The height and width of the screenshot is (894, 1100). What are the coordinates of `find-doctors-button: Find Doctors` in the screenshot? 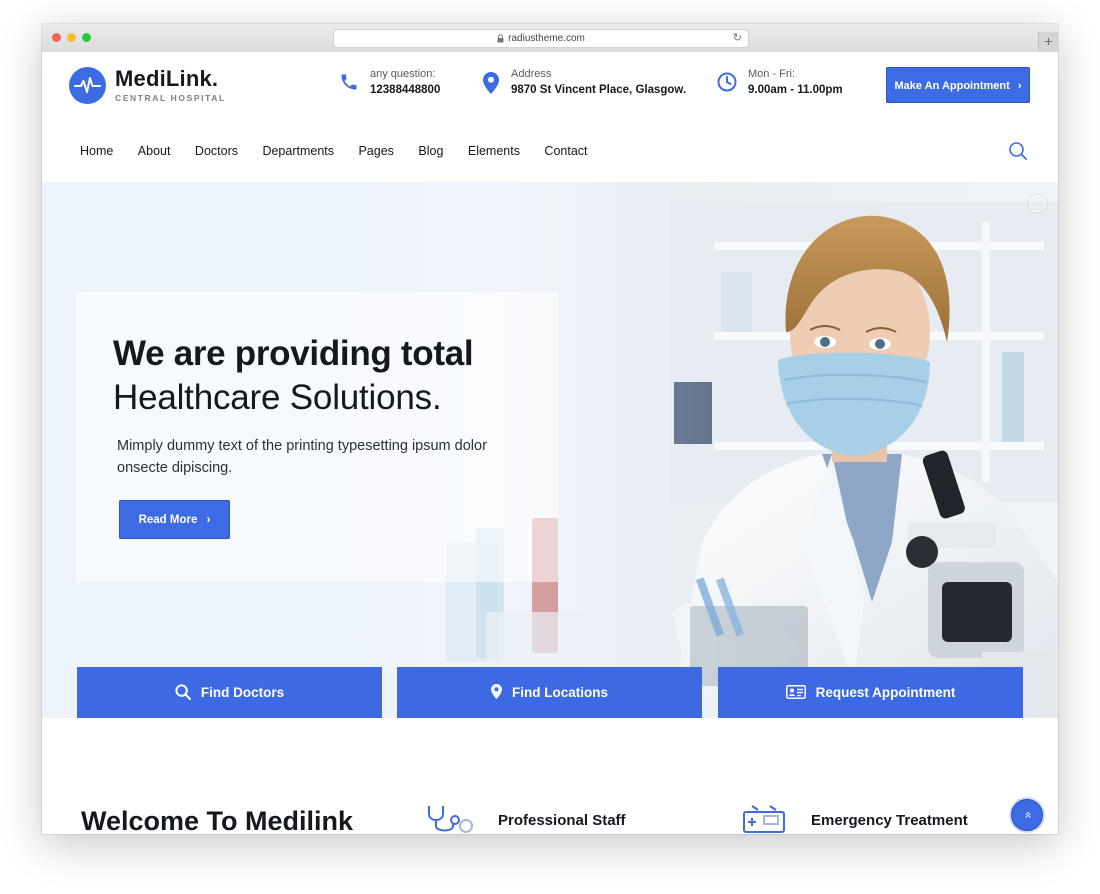 It's located at (229, 692).